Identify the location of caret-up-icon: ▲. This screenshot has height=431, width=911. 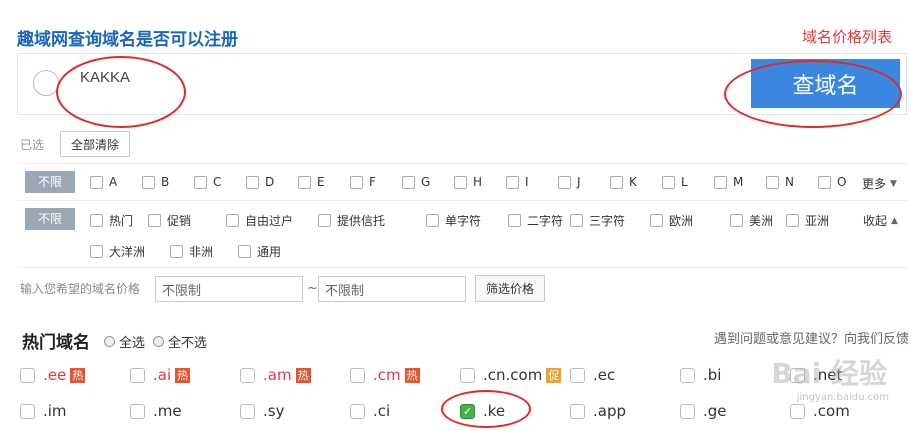
(894, 220).